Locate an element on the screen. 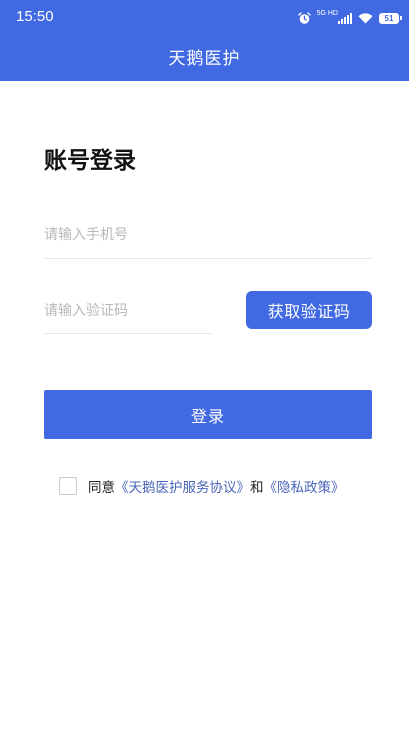 The image size is (409, 731). service-agreement-link: 《天鹅医护服务协议》 is located at coordinates (182, 486).